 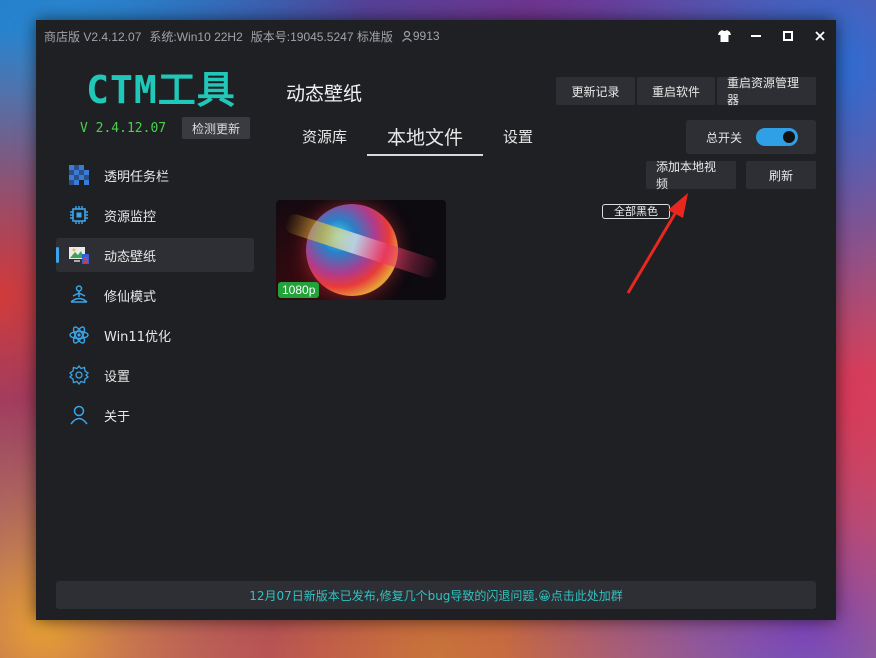 I want to click on user-id: 9913, so click(x=426, y=36).